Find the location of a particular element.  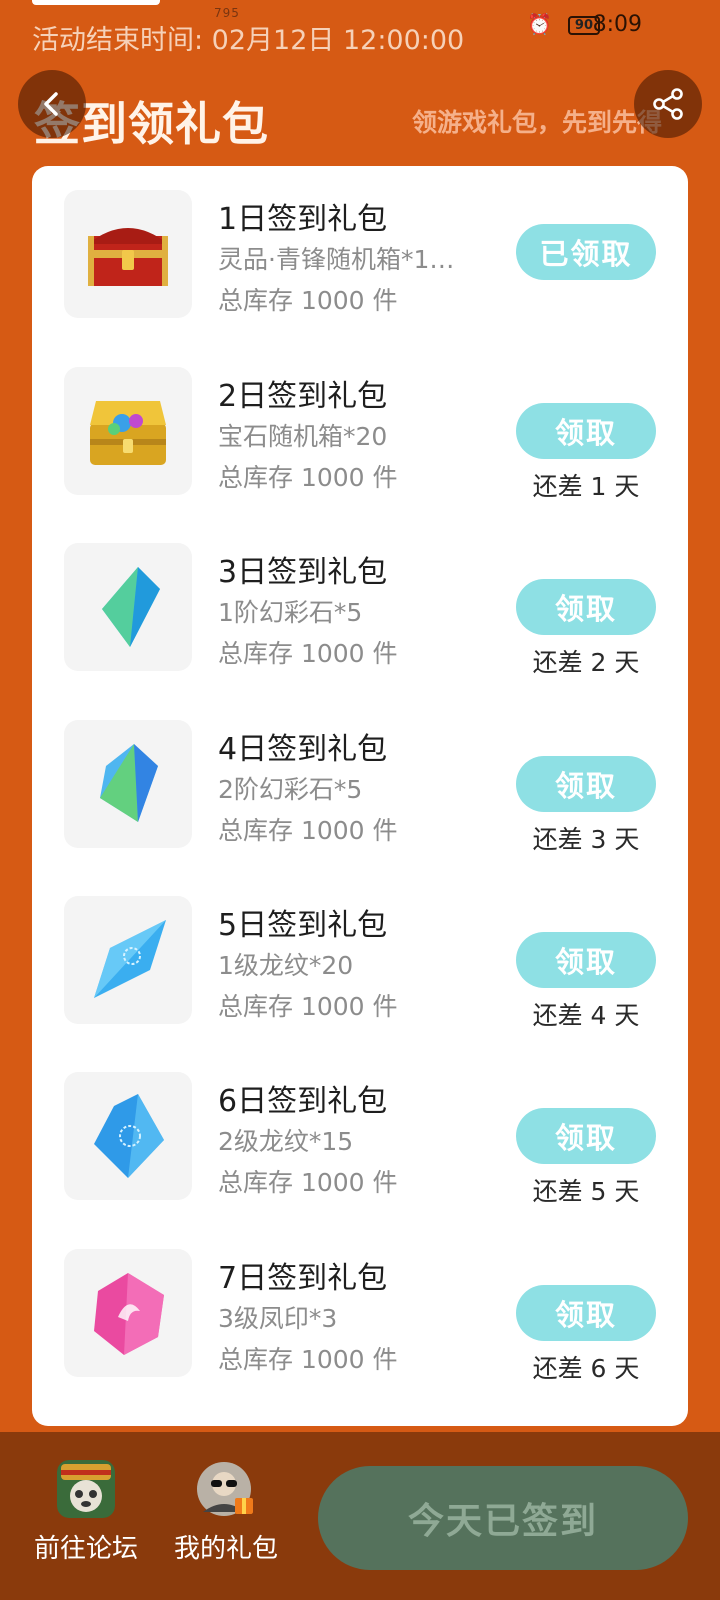

gift-row-day-2: 2日签到礼包 宝石随机箱*20 总库存 1000 件 领取 还差 1 天 is located at coordinates (360, 422).